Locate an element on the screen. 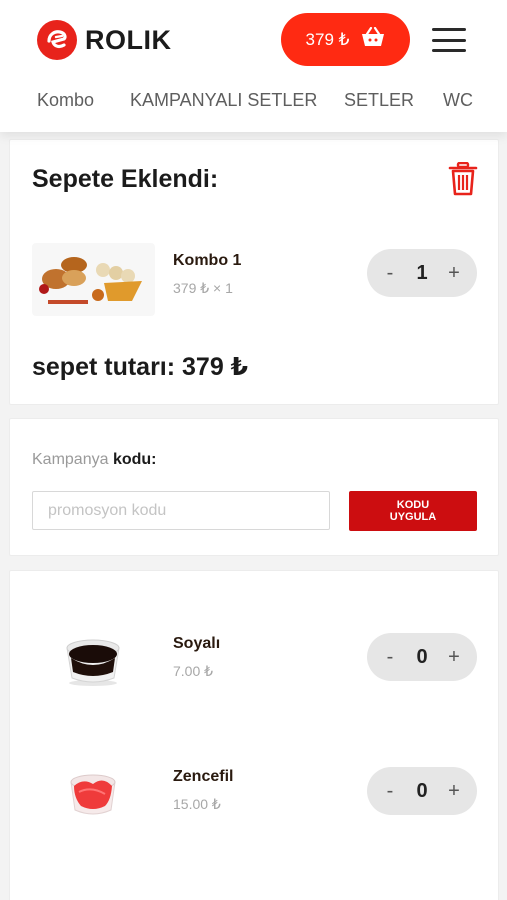 Image resolution: width=507 pixels, height=900 pixels. apply-promo-button: KODU UYGULA is located at coordinates (413, 511).